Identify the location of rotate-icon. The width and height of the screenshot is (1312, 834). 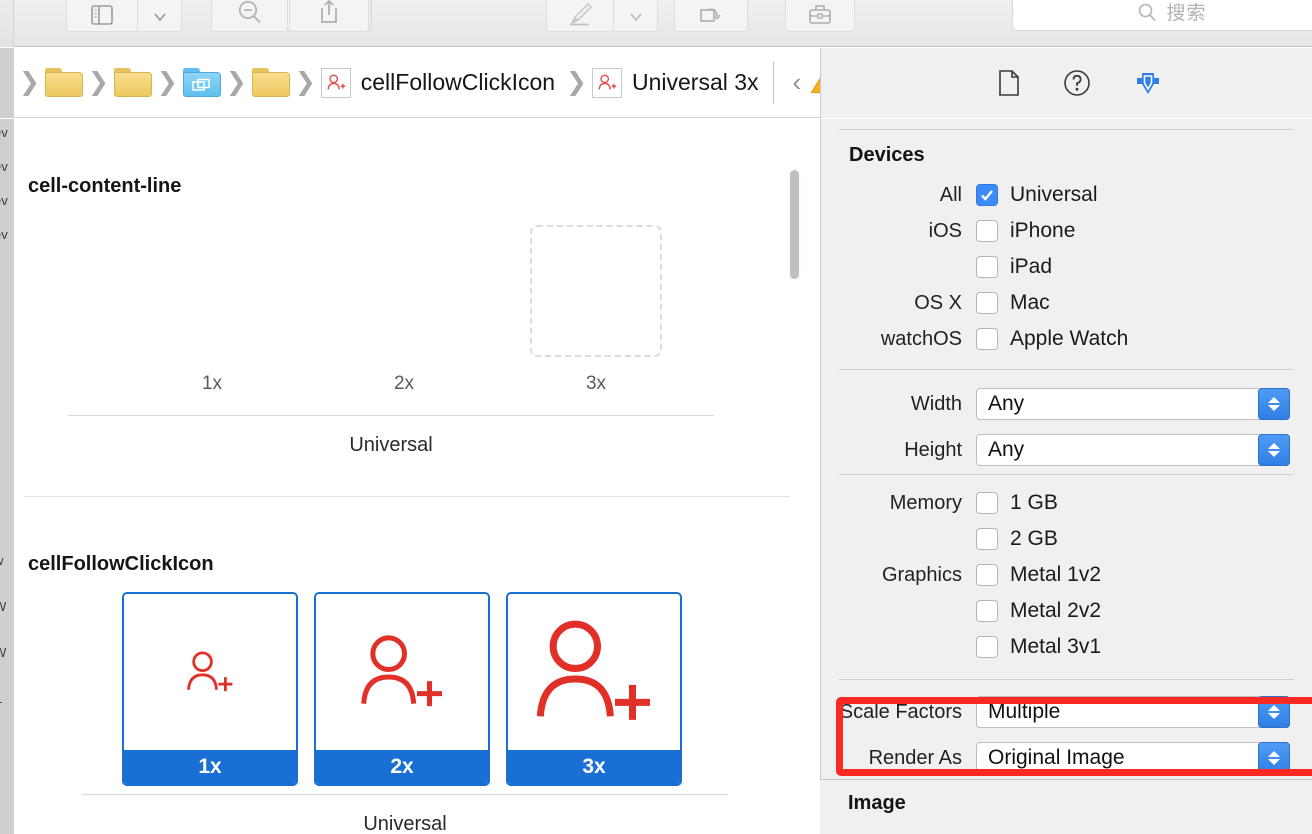
(711, 13).